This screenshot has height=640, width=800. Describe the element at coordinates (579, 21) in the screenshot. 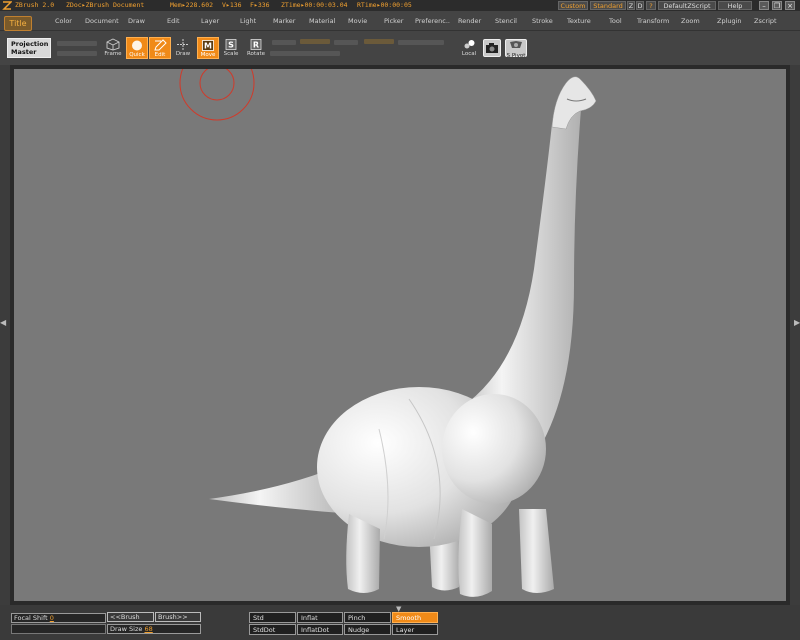

I see `menu-texture: Texture` at that location.